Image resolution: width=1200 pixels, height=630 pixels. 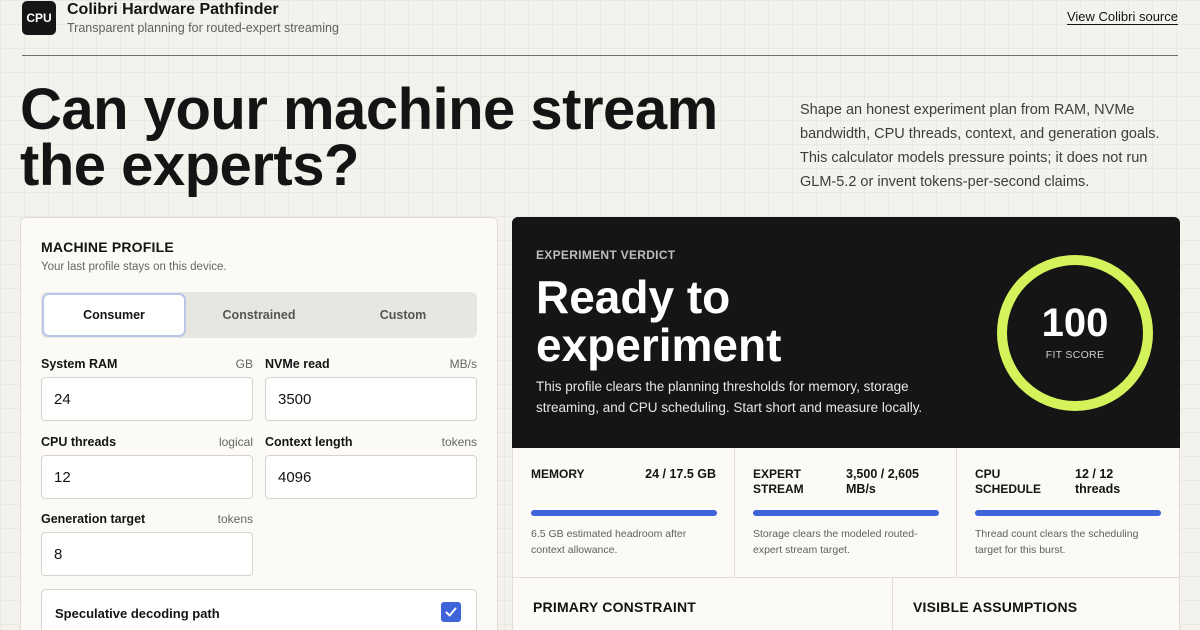 I want to click on metric-note-line2: expert stream target., so click(x=801, y=550).